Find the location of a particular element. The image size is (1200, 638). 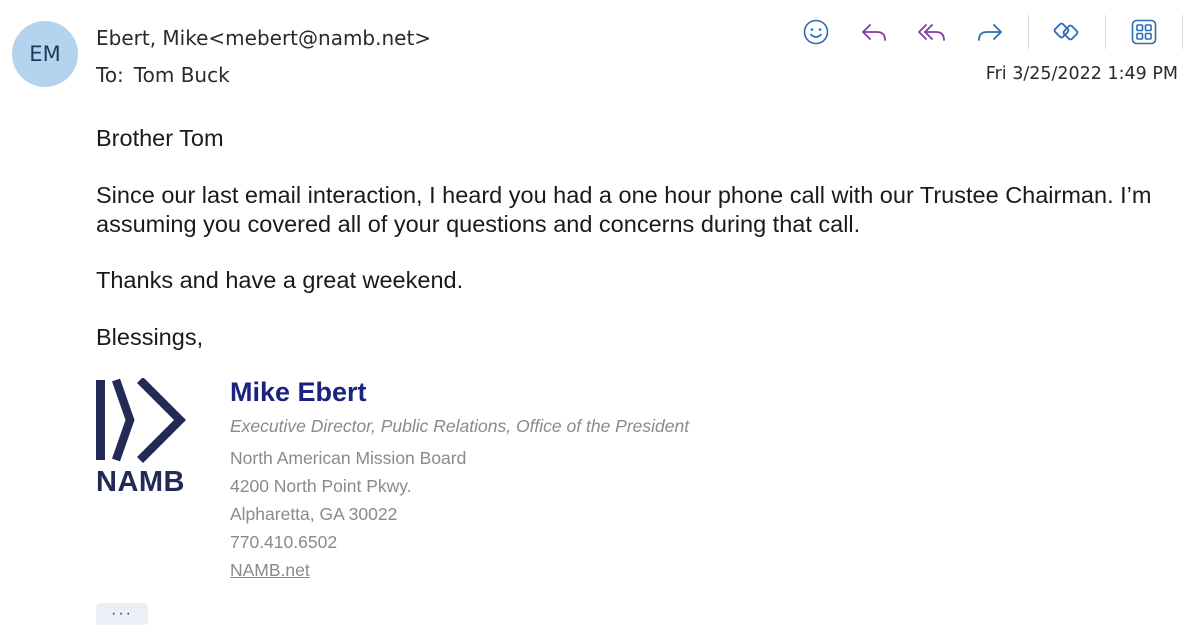

to-label: To: is located at coordinates (110, 75).